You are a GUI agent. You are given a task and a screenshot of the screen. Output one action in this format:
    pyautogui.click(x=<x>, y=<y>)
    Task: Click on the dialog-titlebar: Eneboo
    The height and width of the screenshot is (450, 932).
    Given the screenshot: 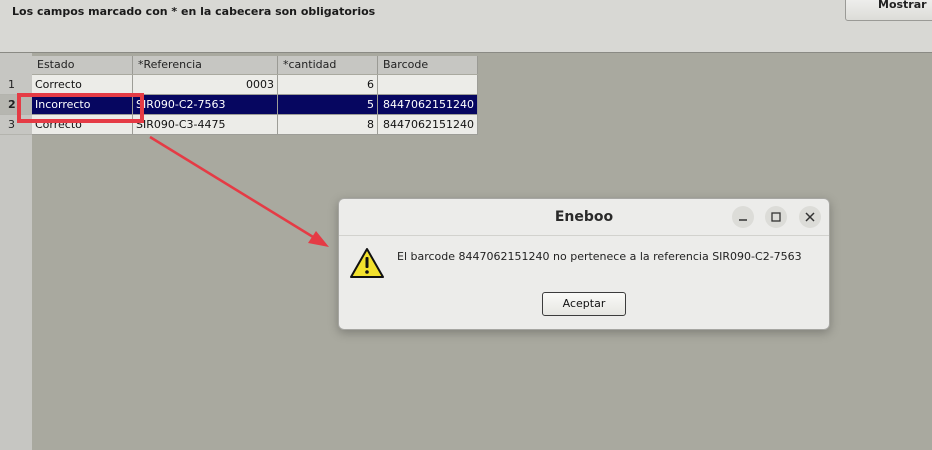 What is the action you would take?
    pyautogui.click(x=584, y=217)
    